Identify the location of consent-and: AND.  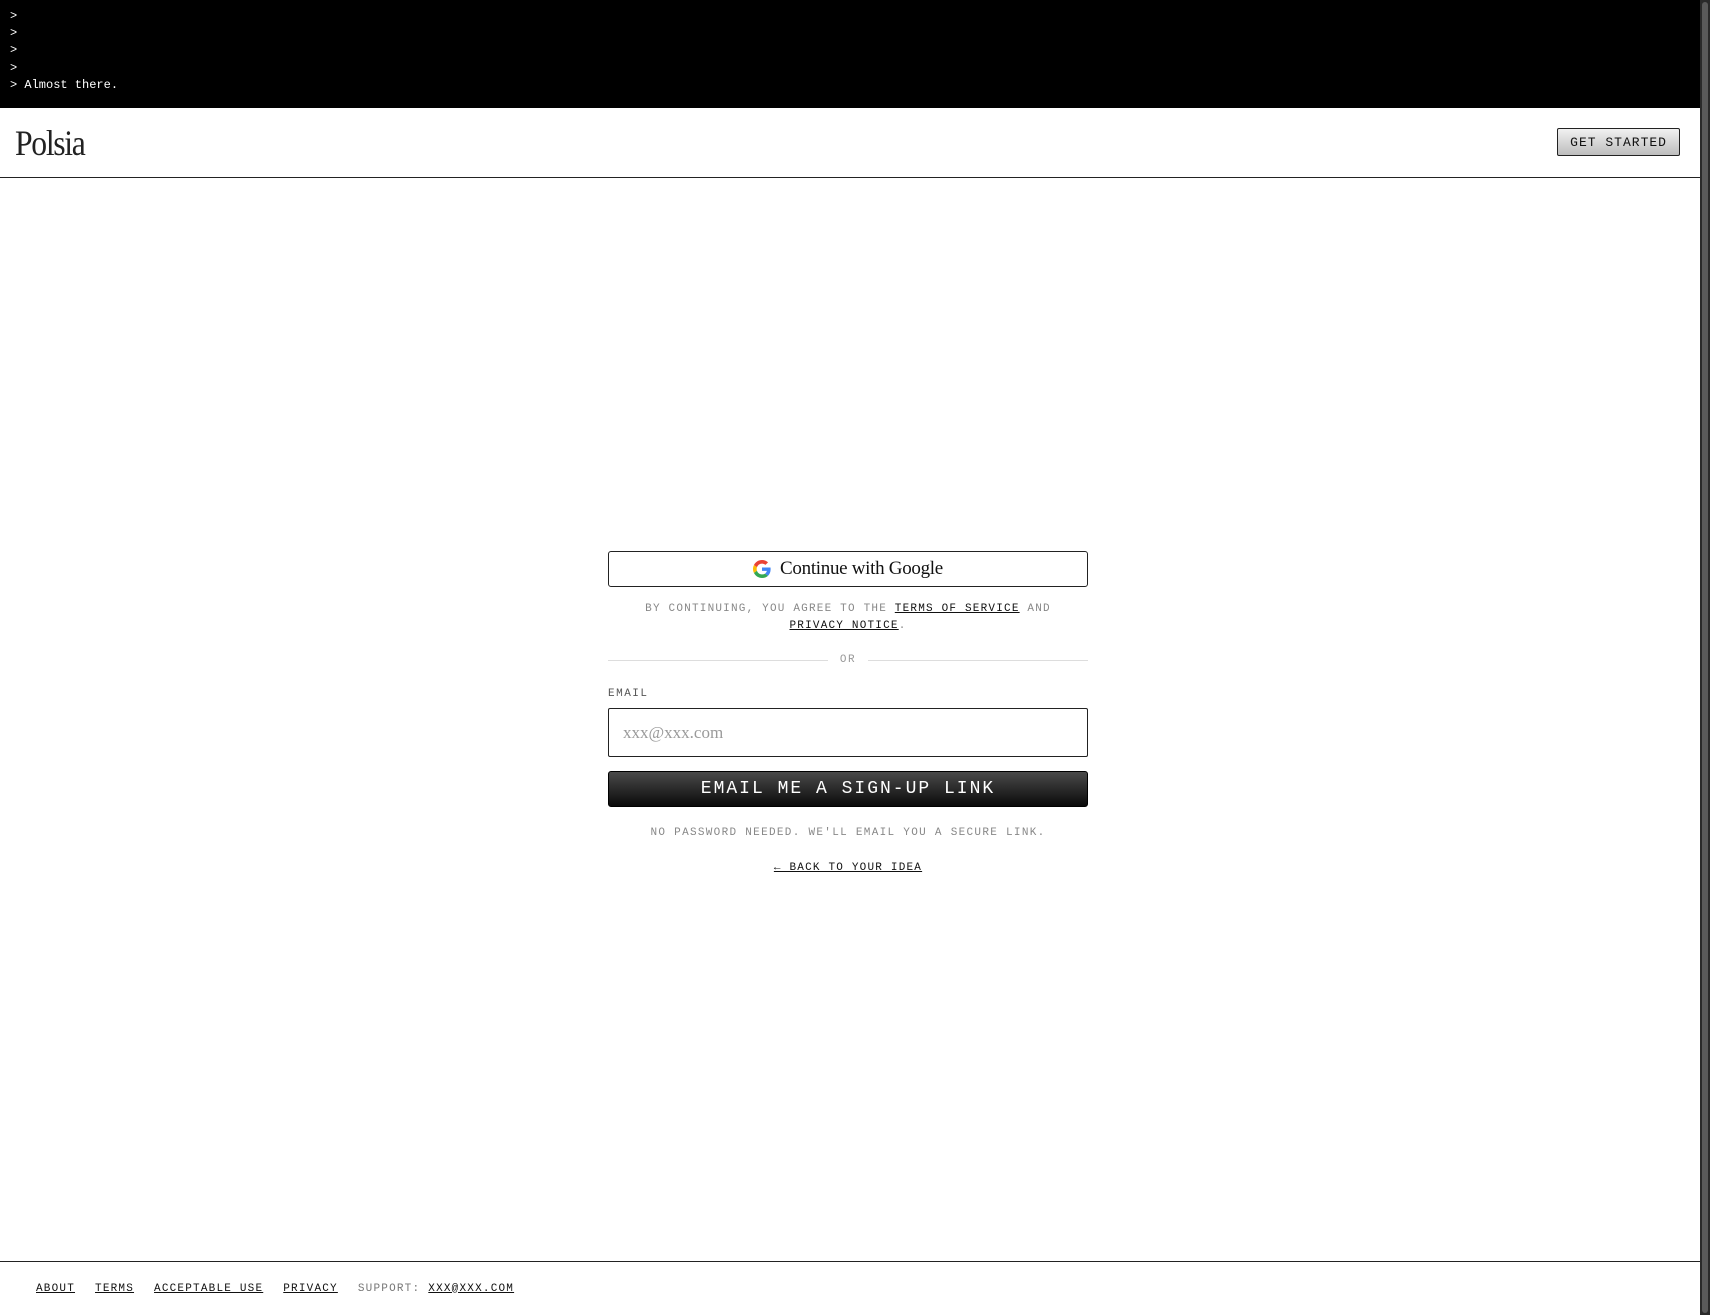
(1035, 609).